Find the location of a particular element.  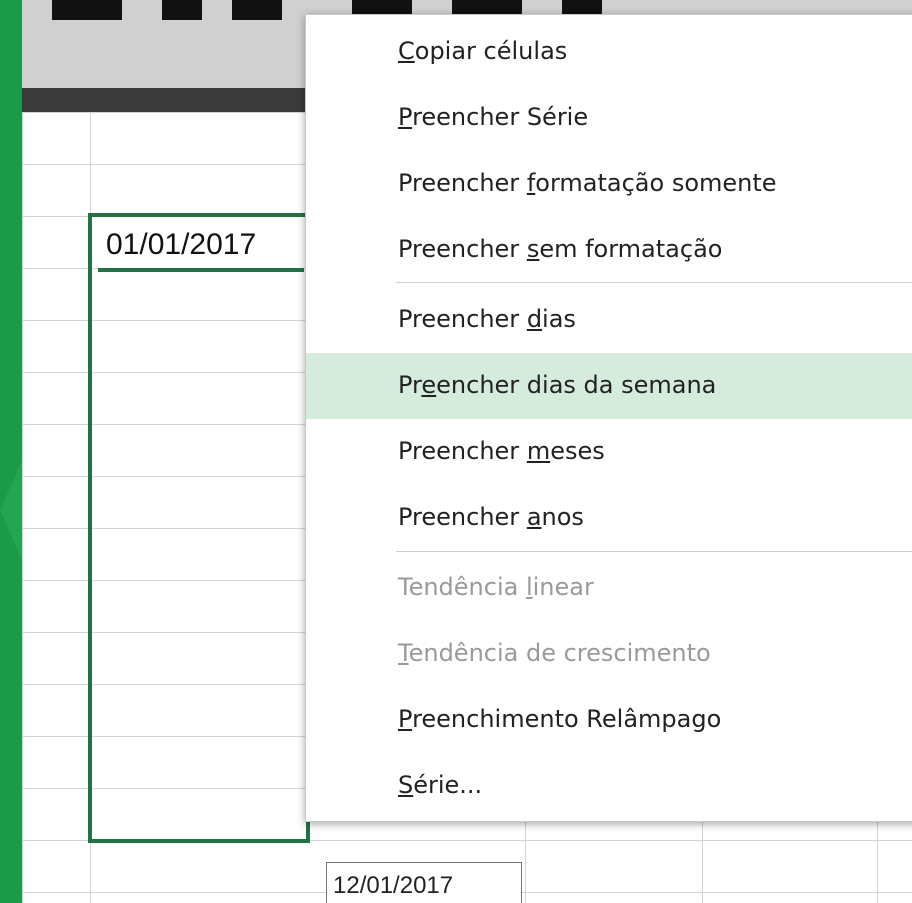

menu-item-copiar-celulas: Copiar células is located at coordinates (609, 52).